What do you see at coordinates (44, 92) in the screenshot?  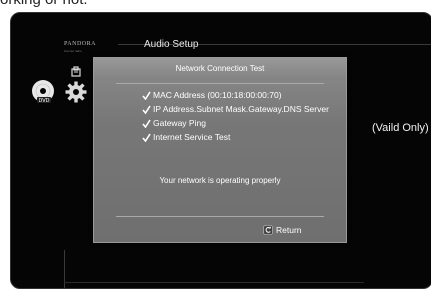 I see `disc-icon: DVD` at bounding box center [44, 92].